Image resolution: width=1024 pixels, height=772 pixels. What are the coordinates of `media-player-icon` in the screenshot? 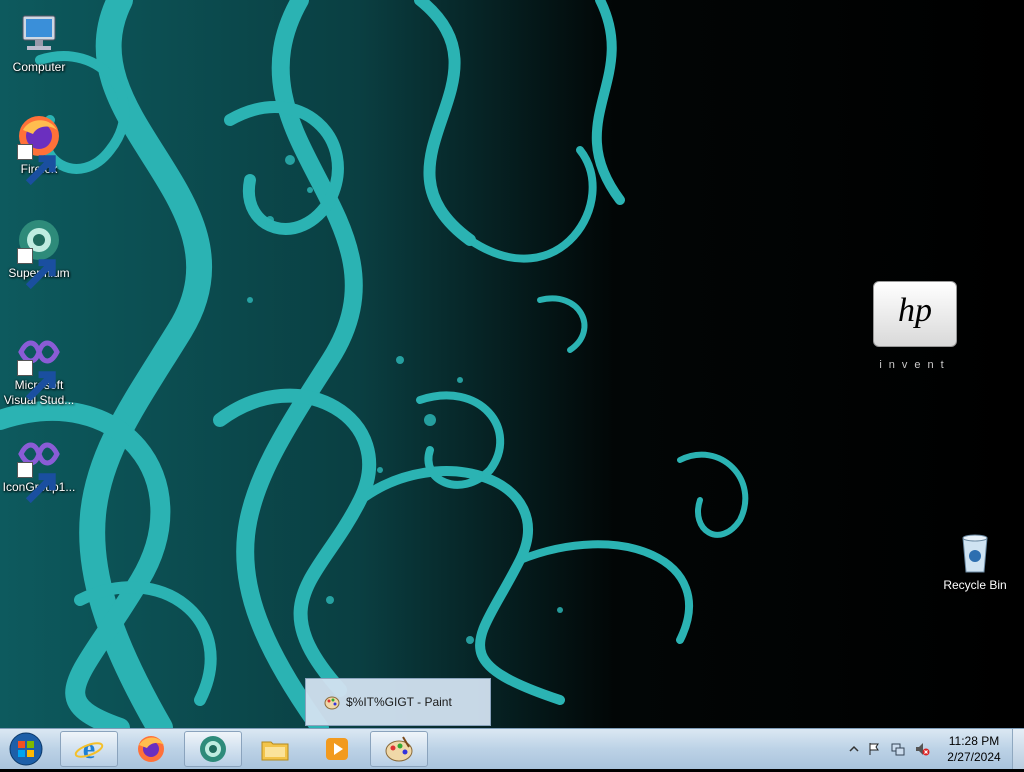 It's located at (337, 749).